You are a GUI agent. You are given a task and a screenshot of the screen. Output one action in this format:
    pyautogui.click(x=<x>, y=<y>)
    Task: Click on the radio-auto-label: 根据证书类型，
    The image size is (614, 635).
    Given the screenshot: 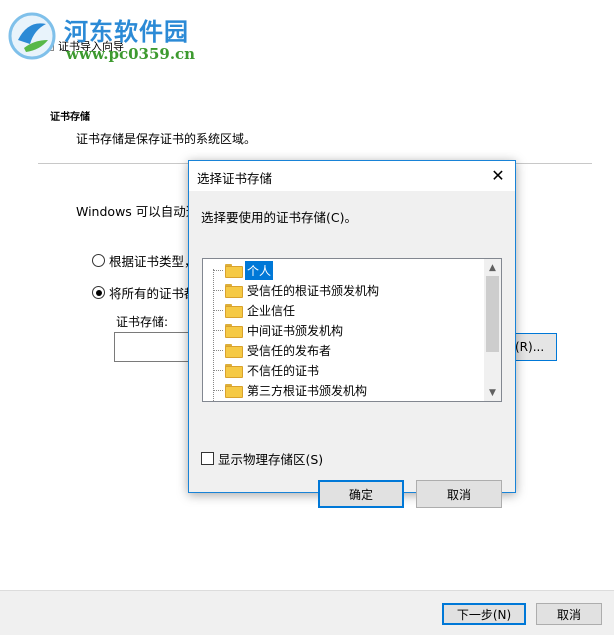 What is the action you would take?
    pyautogui.click(x=153, y=261)
    